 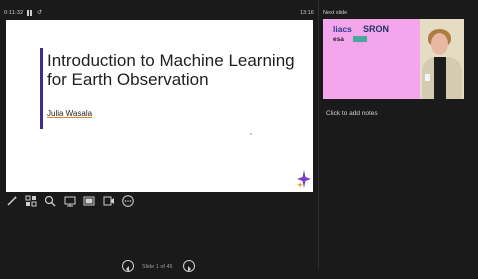 What do you see at coordinates (70, 113) in the screenshot?
I see `slide-author: Julia Wasala` at bounding box center [70, 113].